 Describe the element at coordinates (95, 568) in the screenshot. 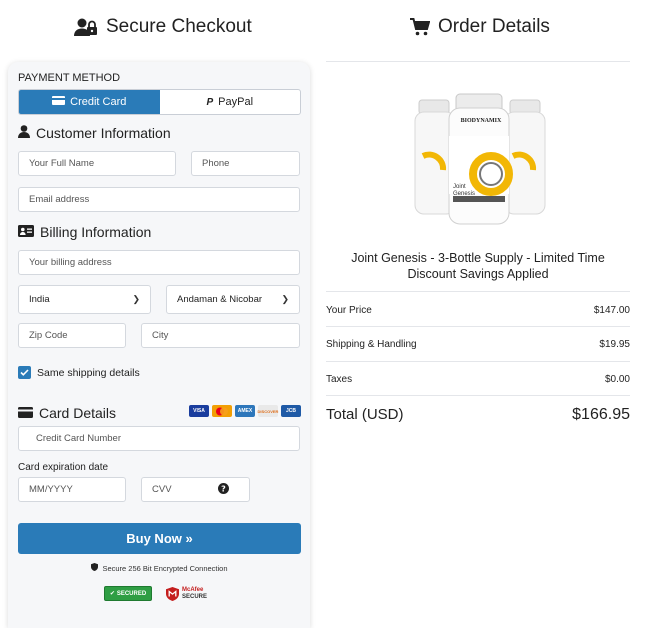

I see `shield-icon` at that location.